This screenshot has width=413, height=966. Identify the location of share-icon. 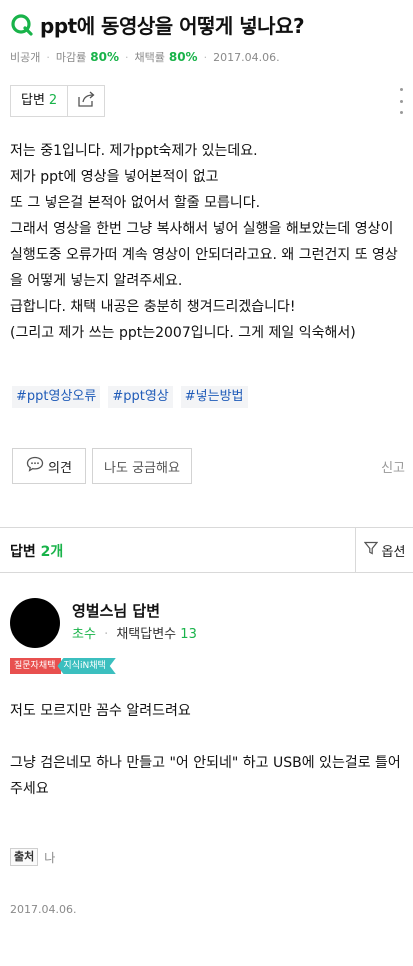
(86, 101).